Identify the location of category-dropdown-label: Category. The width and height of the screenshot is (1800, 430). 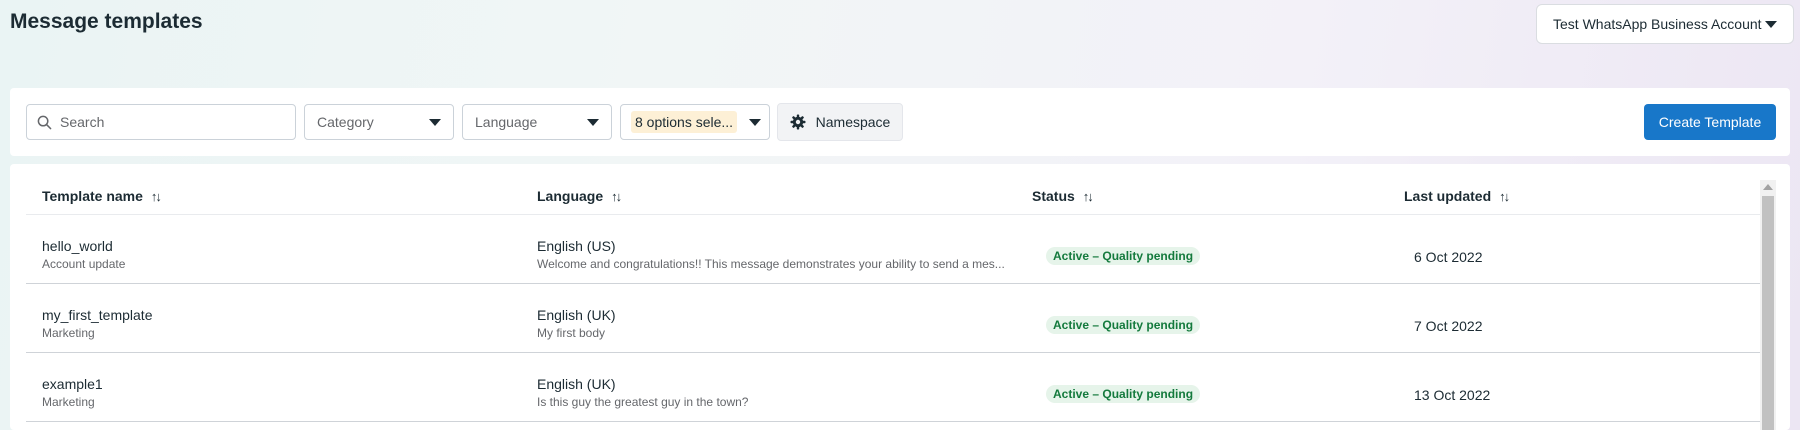
(345, 122).